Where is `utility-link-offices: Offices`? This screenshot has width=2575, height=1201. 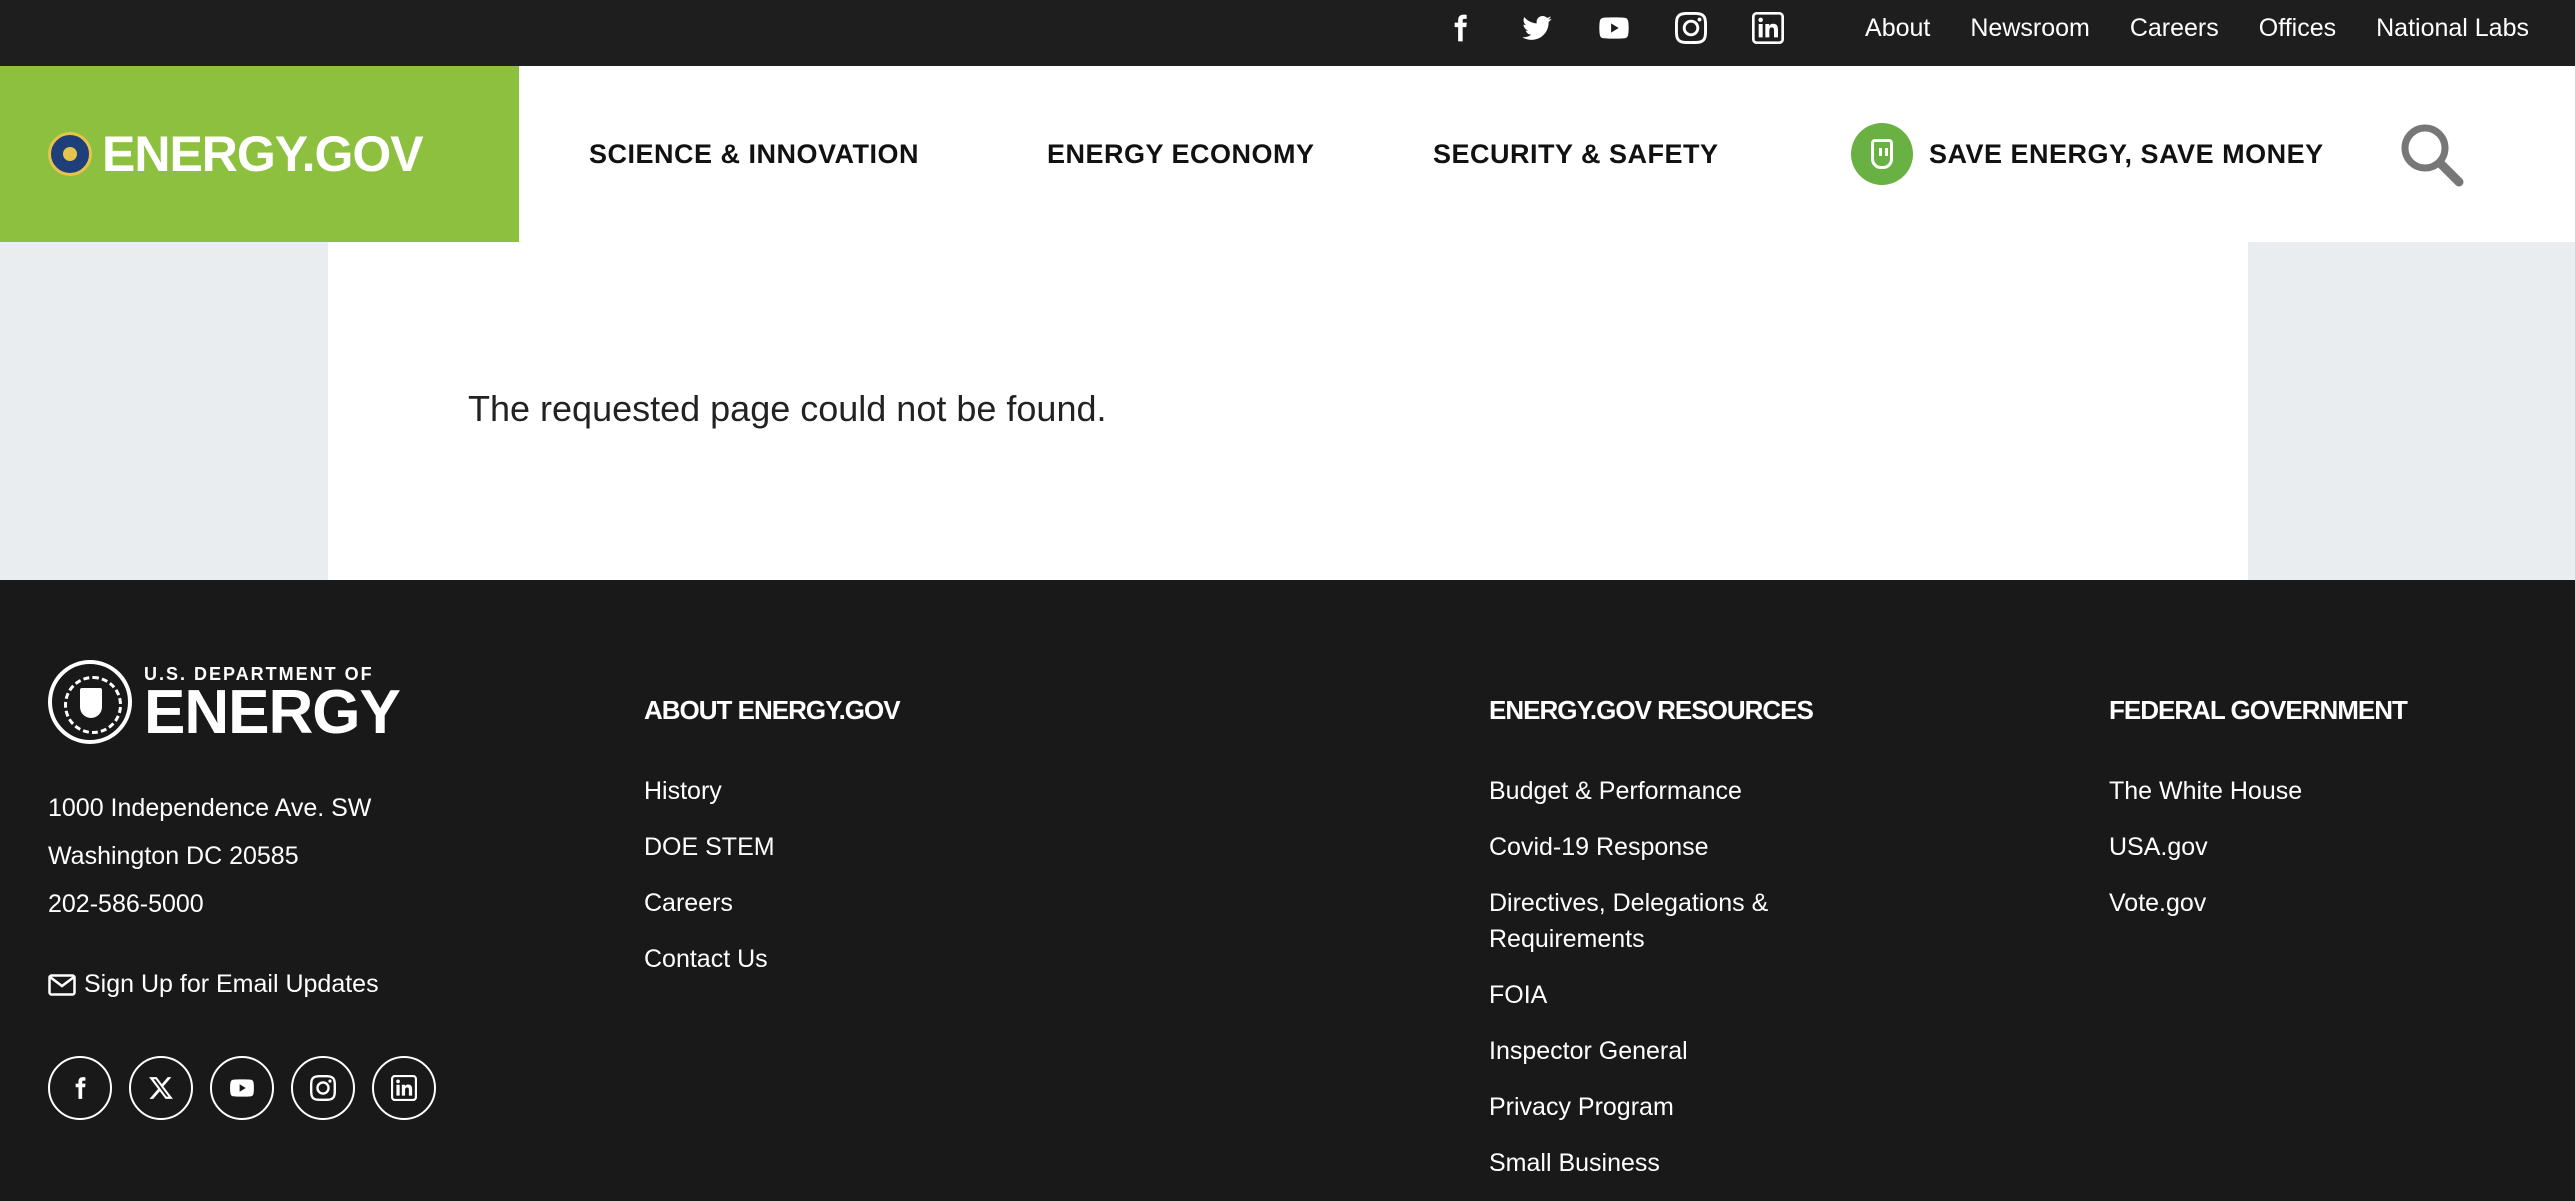 utility-link-offices: Offices is located at coordinates (2297, 28).